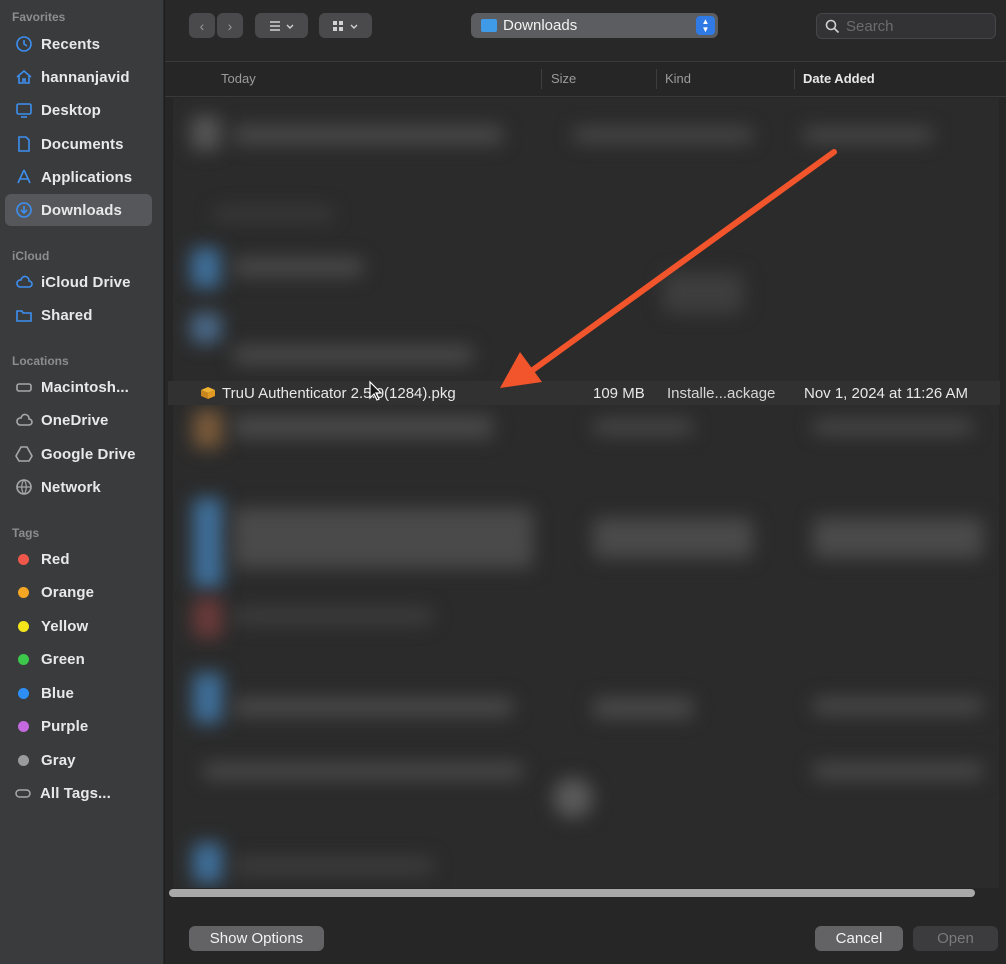 The image size is (1006, 964). What do you see at coordinates (489, 25) in the screenshot?
I see `folder-icon` at bounding box center [489, 25].